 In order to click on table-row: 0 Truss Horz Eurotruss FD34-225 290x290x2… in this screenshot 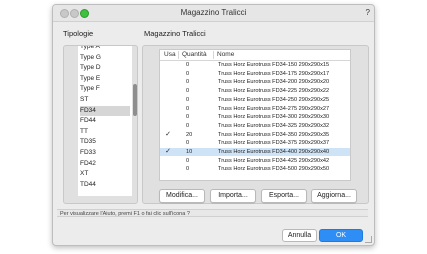, I will do `click(255, 91)`.